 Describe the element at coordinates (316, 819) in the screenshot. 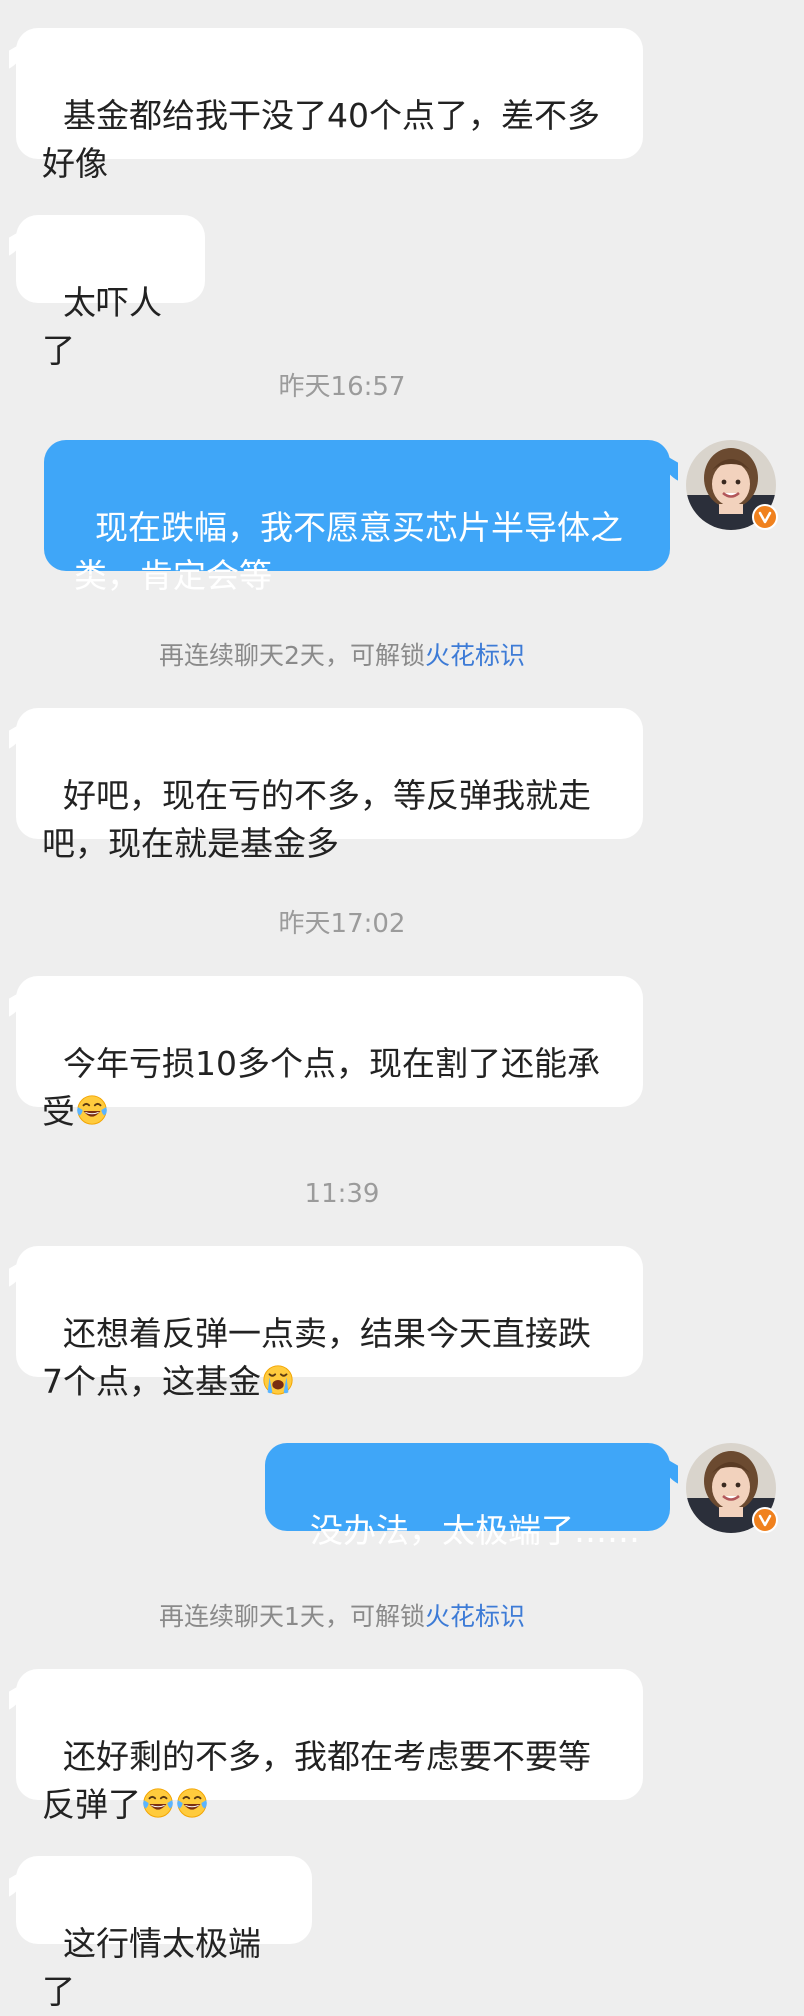

I see `message-text: 好吧，现在亏的不多，等反弹我就走 吧，现在就是基金多` at that location.